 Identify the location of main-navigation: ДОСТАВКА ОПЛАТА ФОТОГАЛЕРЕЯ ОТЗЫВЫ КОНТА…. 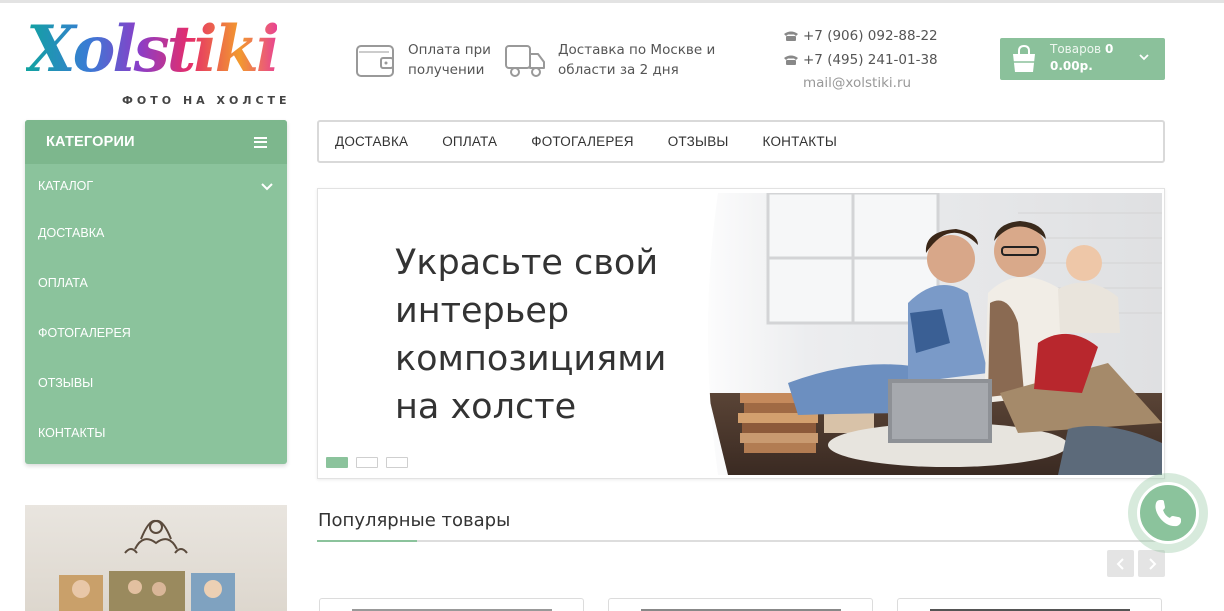
(741, 141).